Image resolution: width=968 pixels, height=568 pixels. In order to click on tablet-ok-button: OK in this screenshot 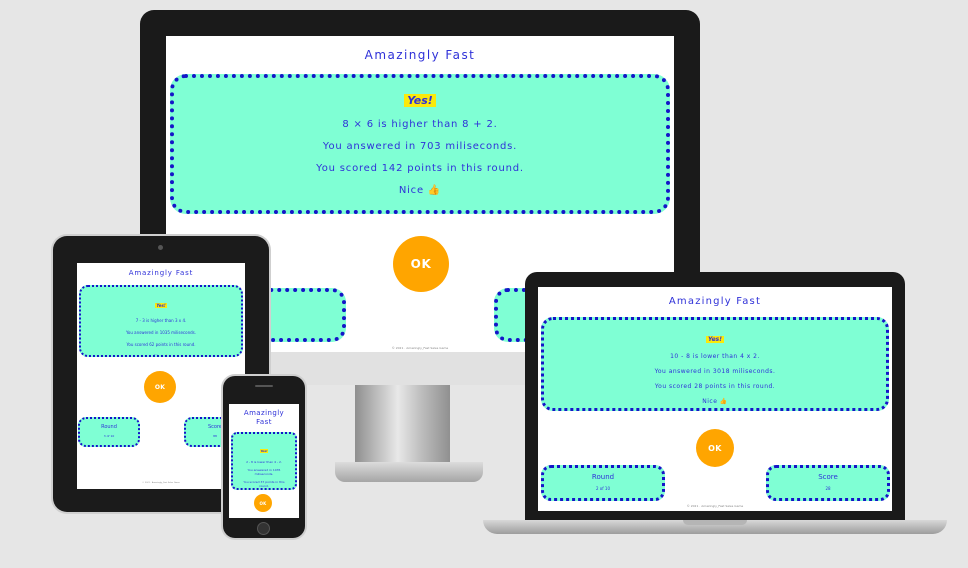, I will do `click(160, 387)`.